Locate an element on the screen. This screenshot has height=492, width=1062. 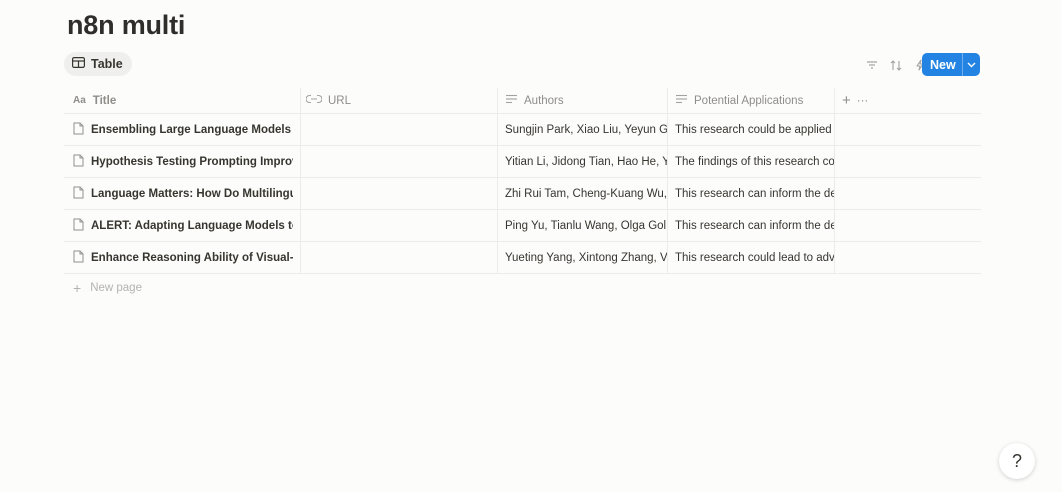
column-header-title-label: Title is located at coordinates (104, 100).